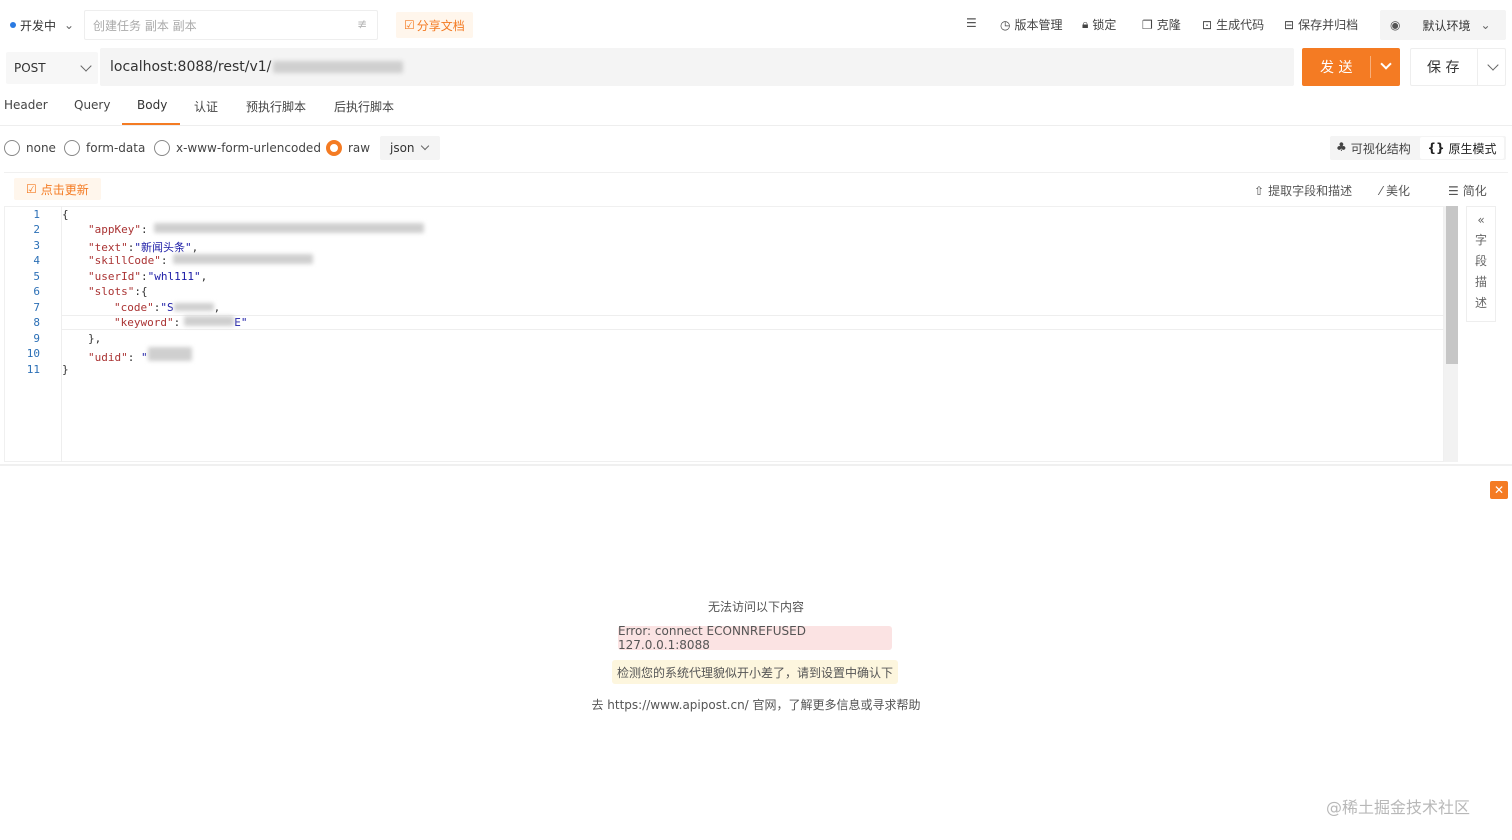 This screenshot has height=840, width=1512. Describe the element at coordinates (364, 106) in the screenshot. I see `tab-post-script: 后执行脚本` at that location.